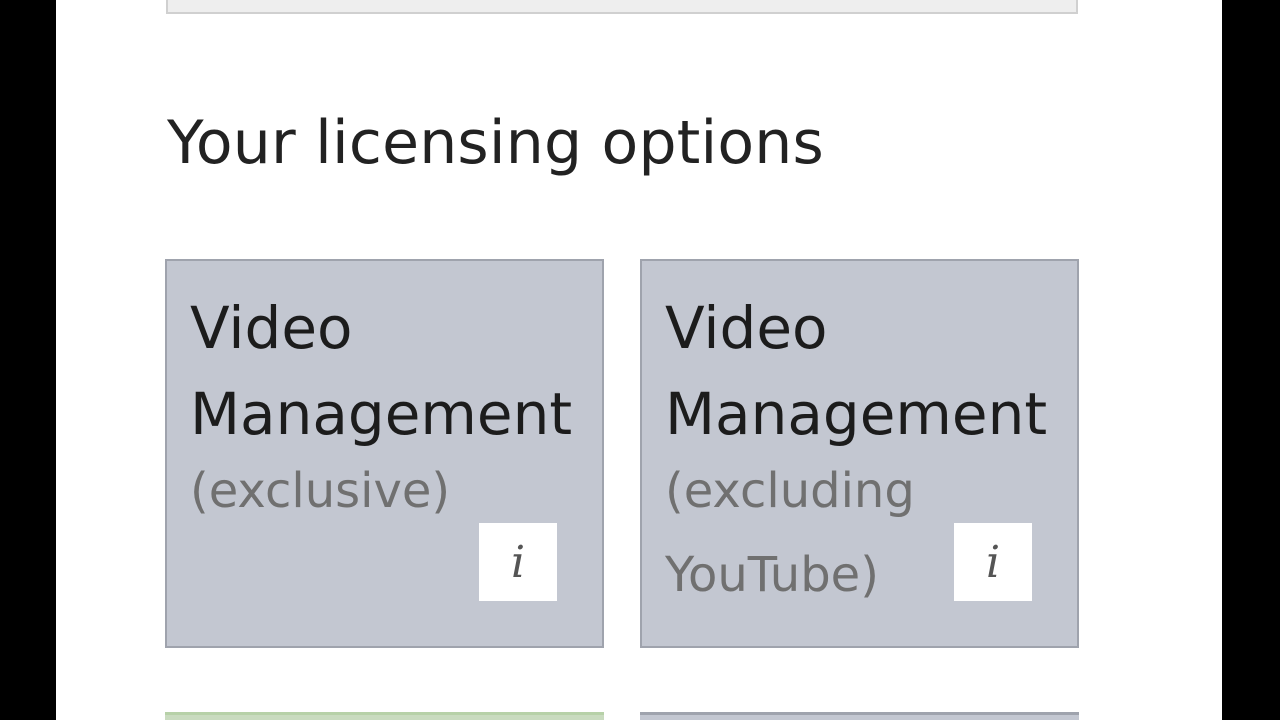 The width and height of the screenshot is (1280, 720). What do you see at coordinates (320, 491) in the screenshot?
I see `option-subtitle: (exclusive)` at bounding box center [320, 491].